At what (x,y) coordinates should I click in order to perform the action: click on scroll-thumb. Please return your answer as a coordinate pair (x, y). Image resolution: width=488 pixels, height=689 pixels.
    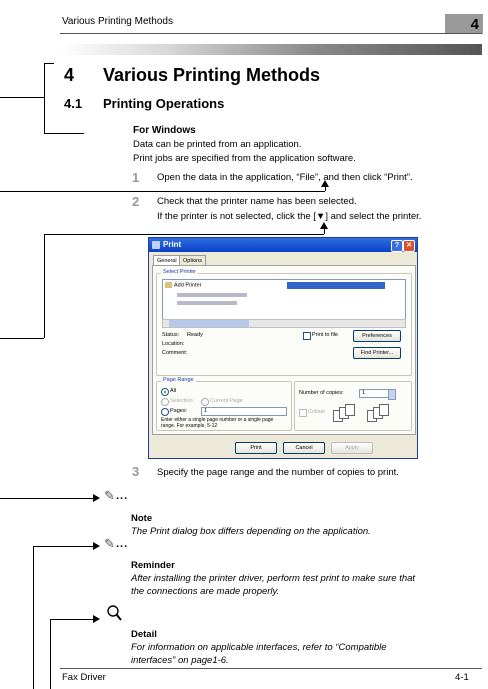
    Looking at the image, I should click on (209, 323).